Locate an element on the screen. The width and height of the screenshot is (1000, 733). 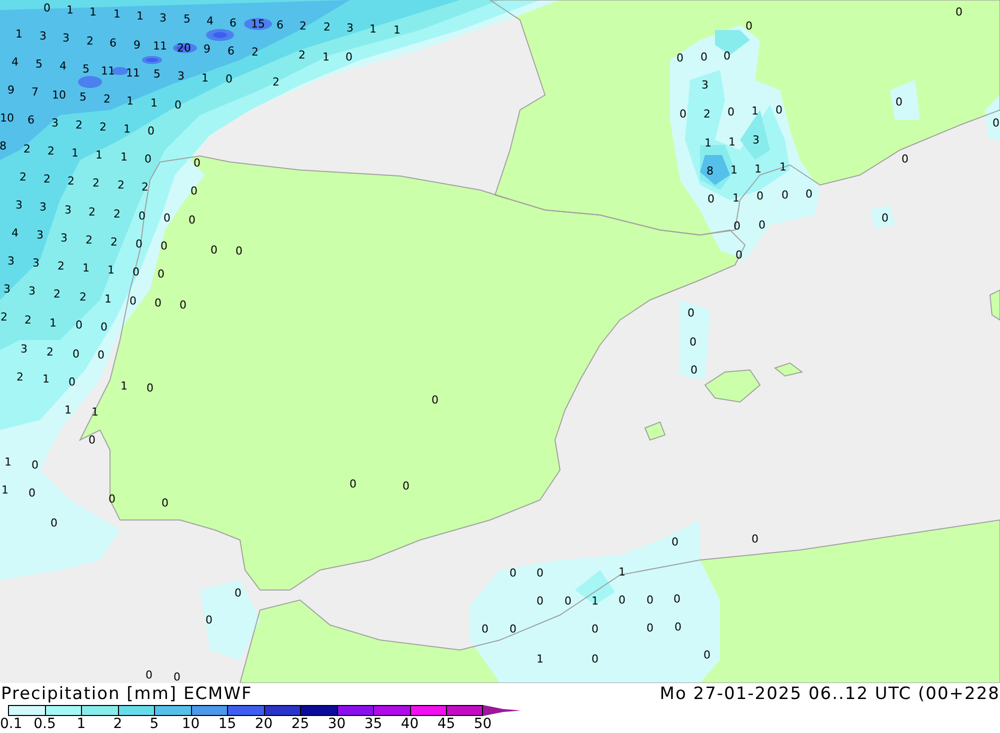
scale-label: 0.5 is located at coordinates (44, 724).